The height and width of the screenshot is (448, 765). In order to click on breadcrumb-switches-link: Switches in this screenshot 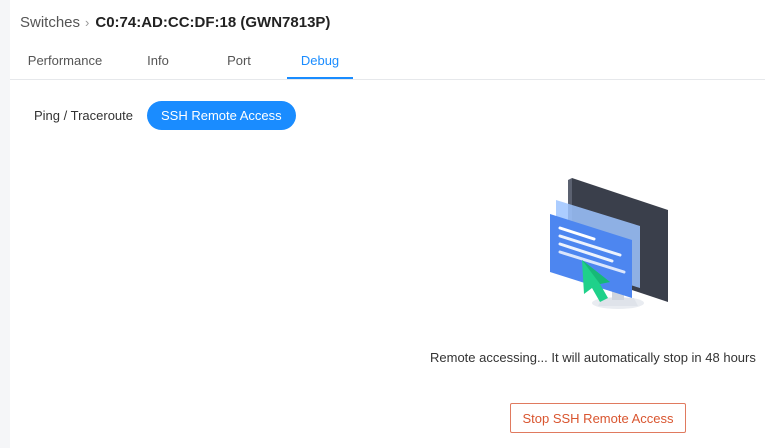, I will do `click(50, 22)`.